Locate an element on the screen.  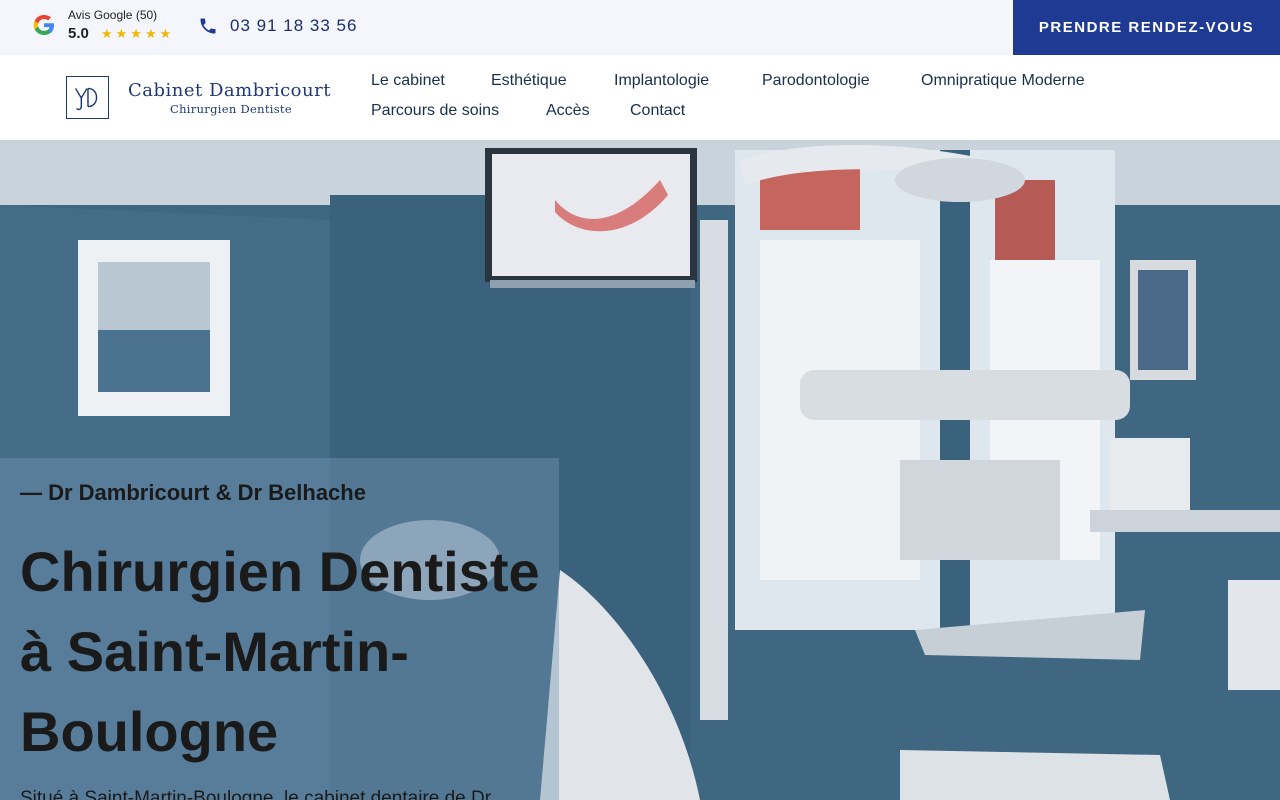
logo-monogram-icon is located at coordinates (87, 97).